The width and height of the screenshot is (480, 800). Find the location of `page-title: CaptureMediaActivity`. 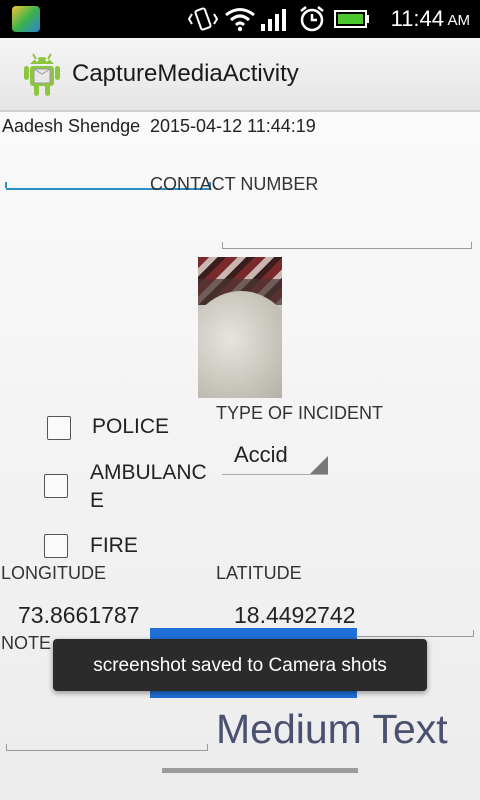

page-title: CaptureMediaActivity is located at coordinates (185, 73).